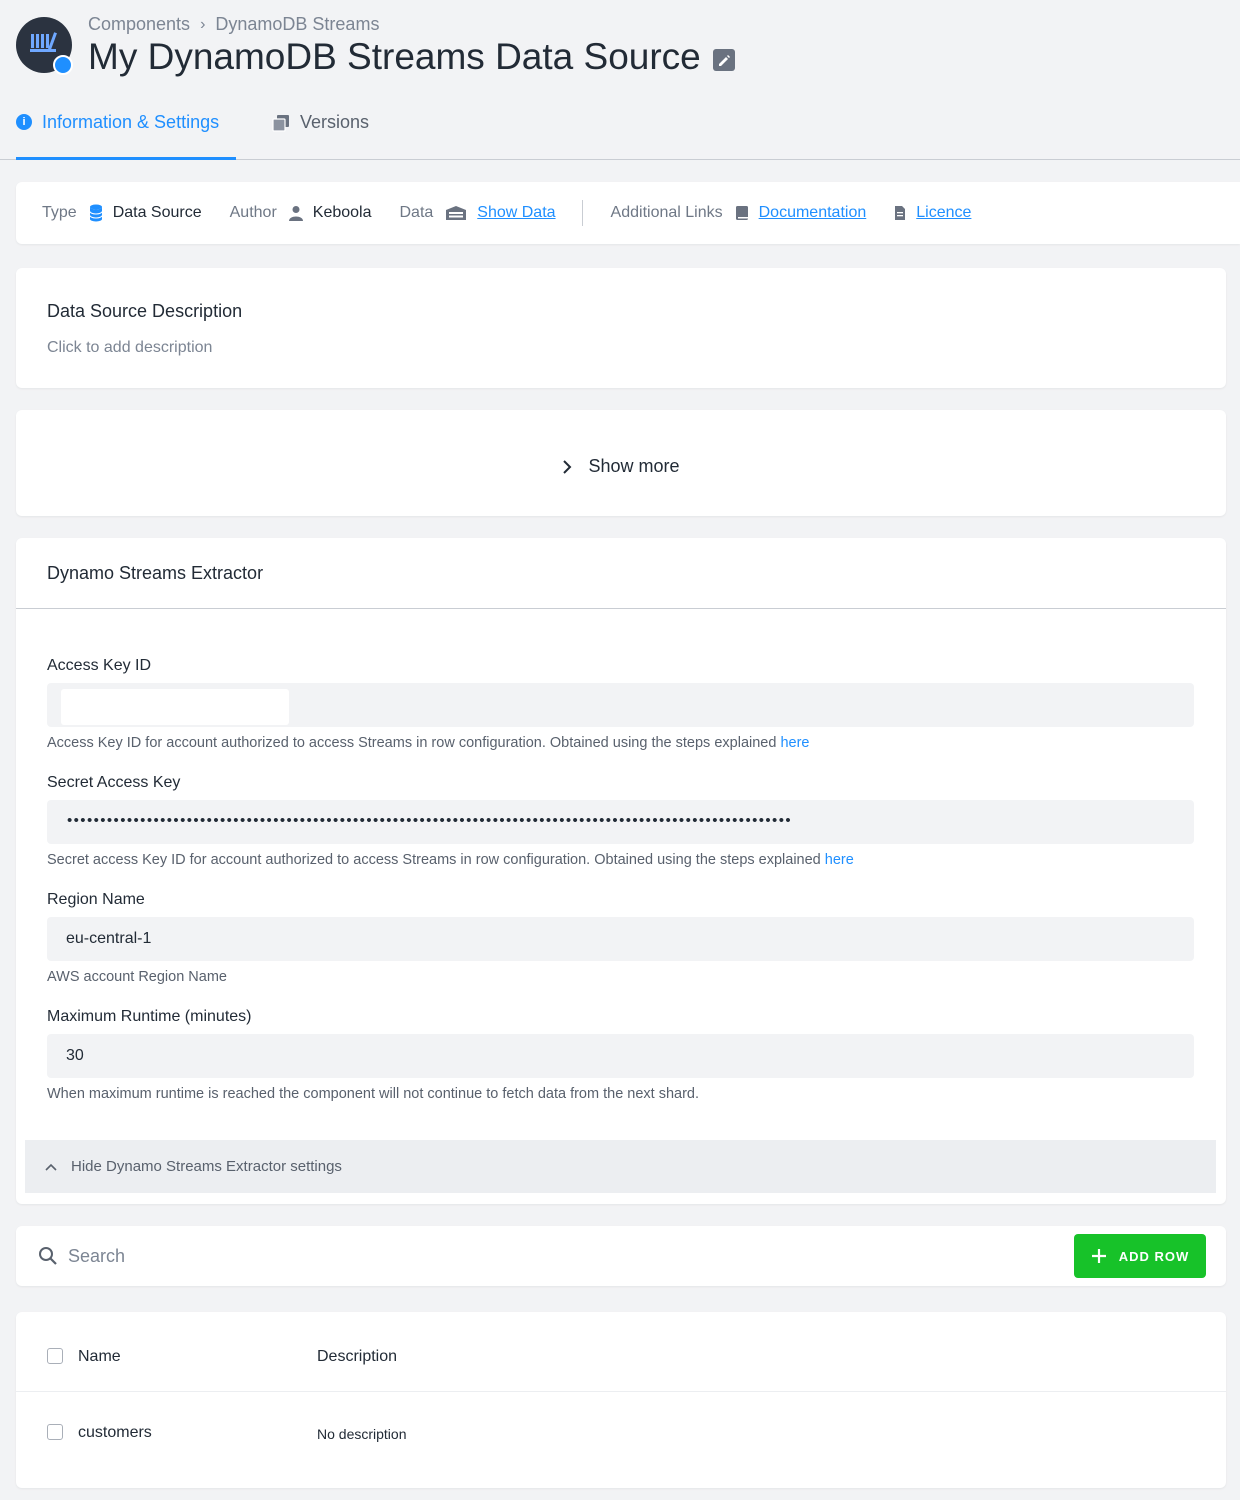 The width and height of the screenshot is (1240, 1500). Describe the element at coordinates (157, 212) in the screenshot. I see `type-value: Data Source` at that location.